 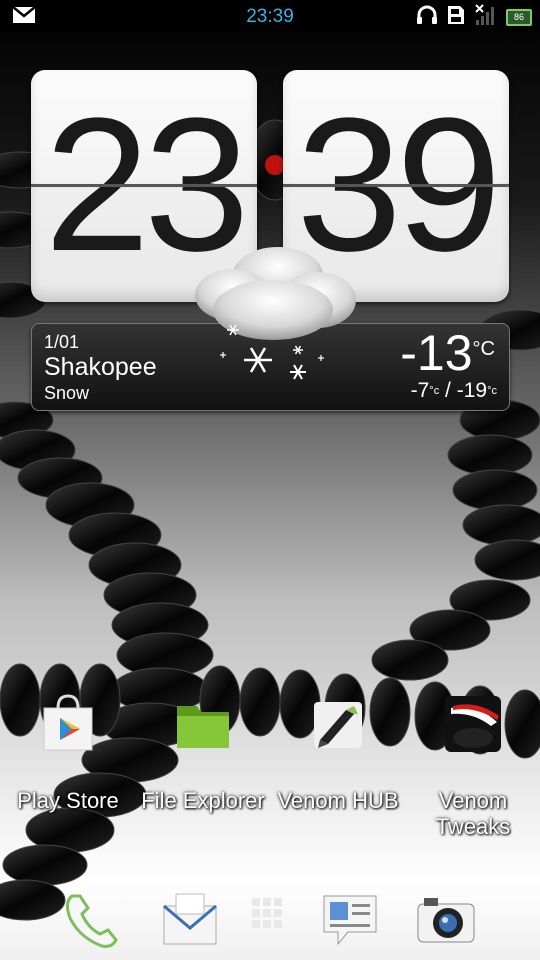 I want to click on weather-temperature: -13°C, so click(x=447, y=353).